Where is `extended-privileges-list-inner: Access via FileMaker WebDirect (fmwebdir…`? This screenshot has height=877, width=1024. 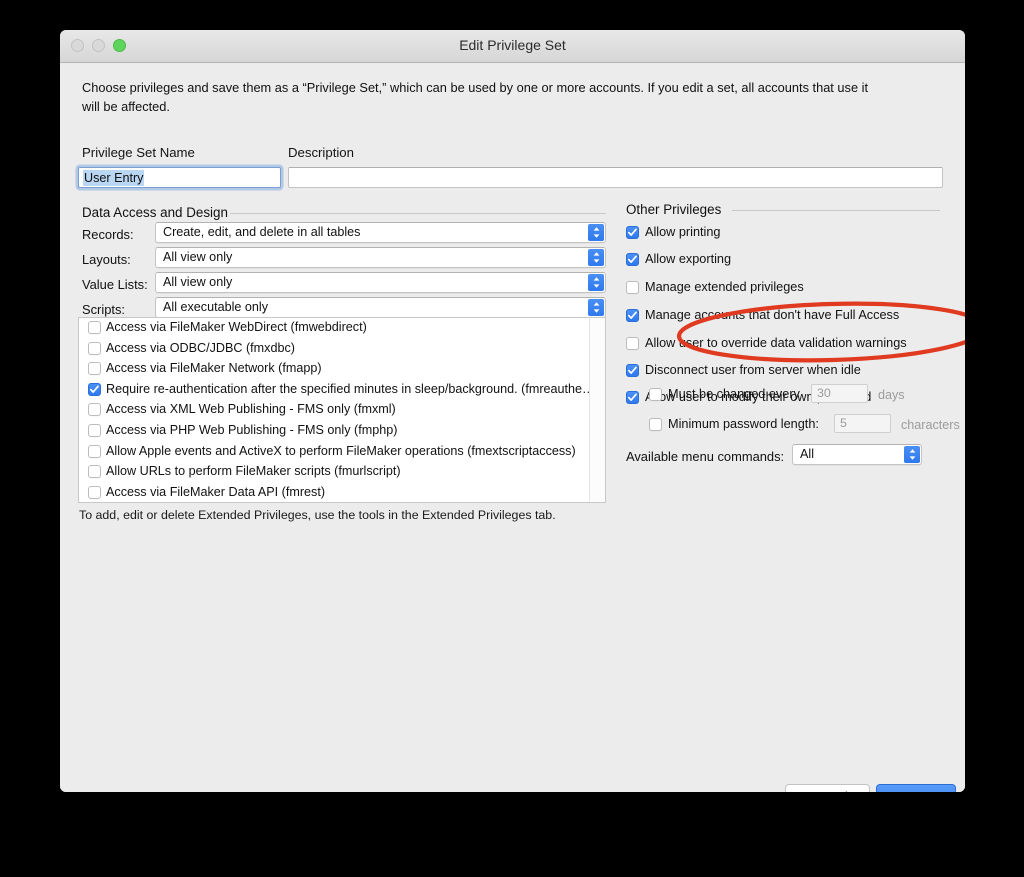 extended-privileges-list-inner: Access via FileMaker WebDirect (fmwebdir… is located at coordinates (334, 410).